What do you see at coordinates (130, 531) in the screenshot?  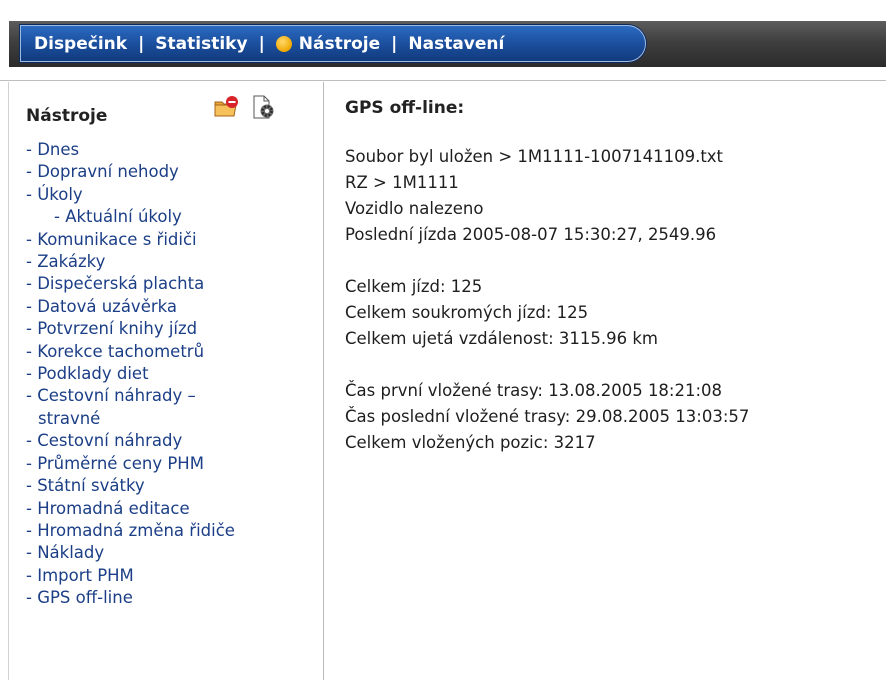 I see `sidebar-item-hromadna-zmena-ridice: - Hromadná změna řidiče` at bounding box center [130, 531].